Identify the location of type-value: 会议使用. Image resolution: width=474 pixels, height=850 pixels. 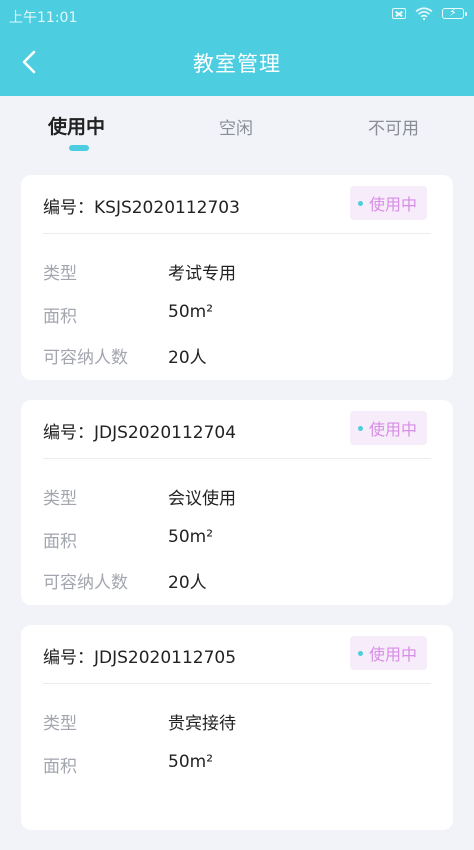
(202, 499).